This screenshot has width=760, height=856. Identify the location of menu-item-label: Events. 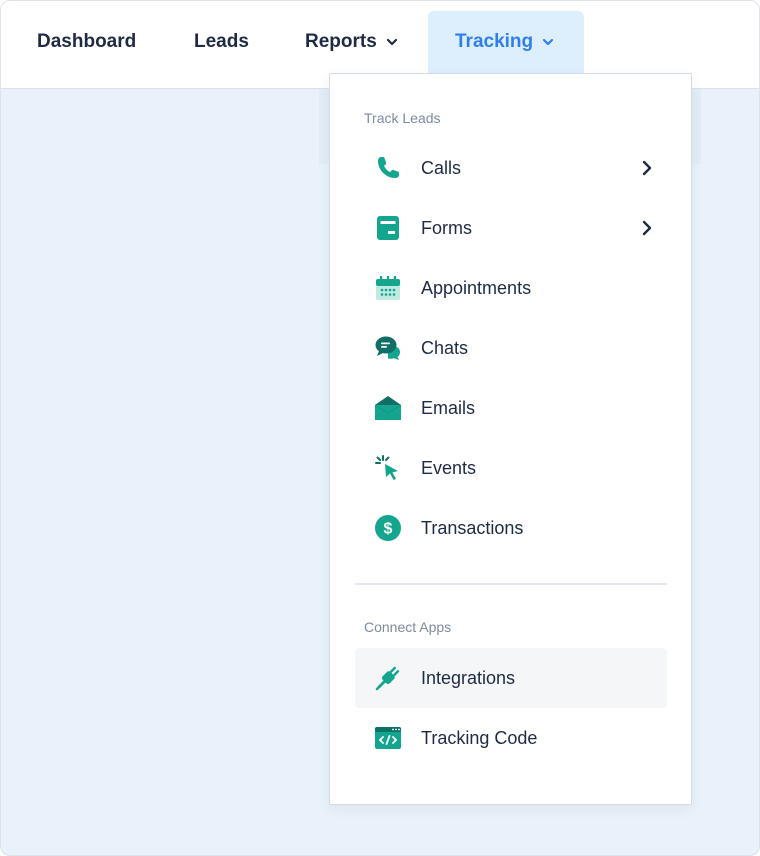
(449, 467).